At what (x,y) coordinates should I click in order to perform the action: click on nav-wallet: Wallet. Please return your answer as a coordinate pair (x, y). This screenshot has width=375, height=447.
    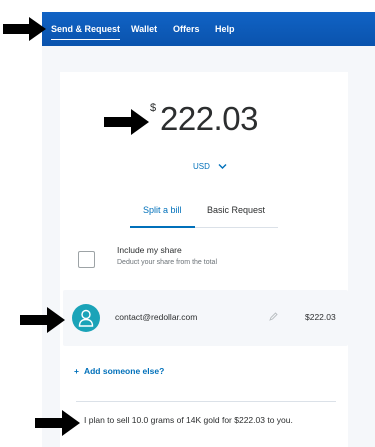
    Looking at the image, I should click on (144, 29).